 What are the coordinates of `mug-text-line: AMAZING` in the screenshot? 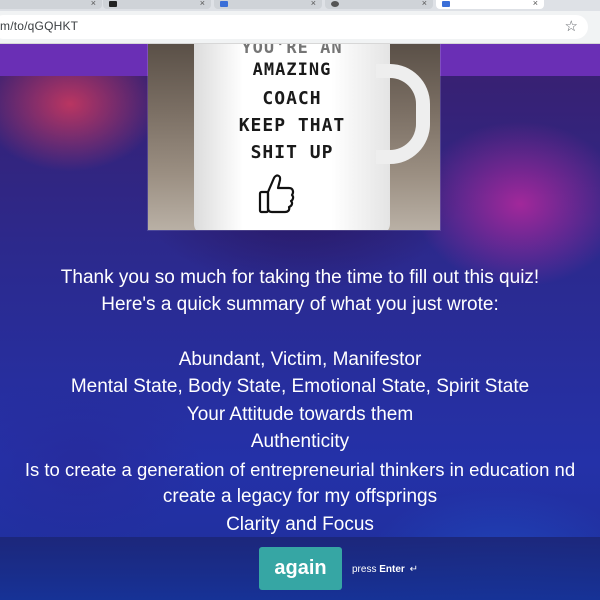 It's located at (292, 70).